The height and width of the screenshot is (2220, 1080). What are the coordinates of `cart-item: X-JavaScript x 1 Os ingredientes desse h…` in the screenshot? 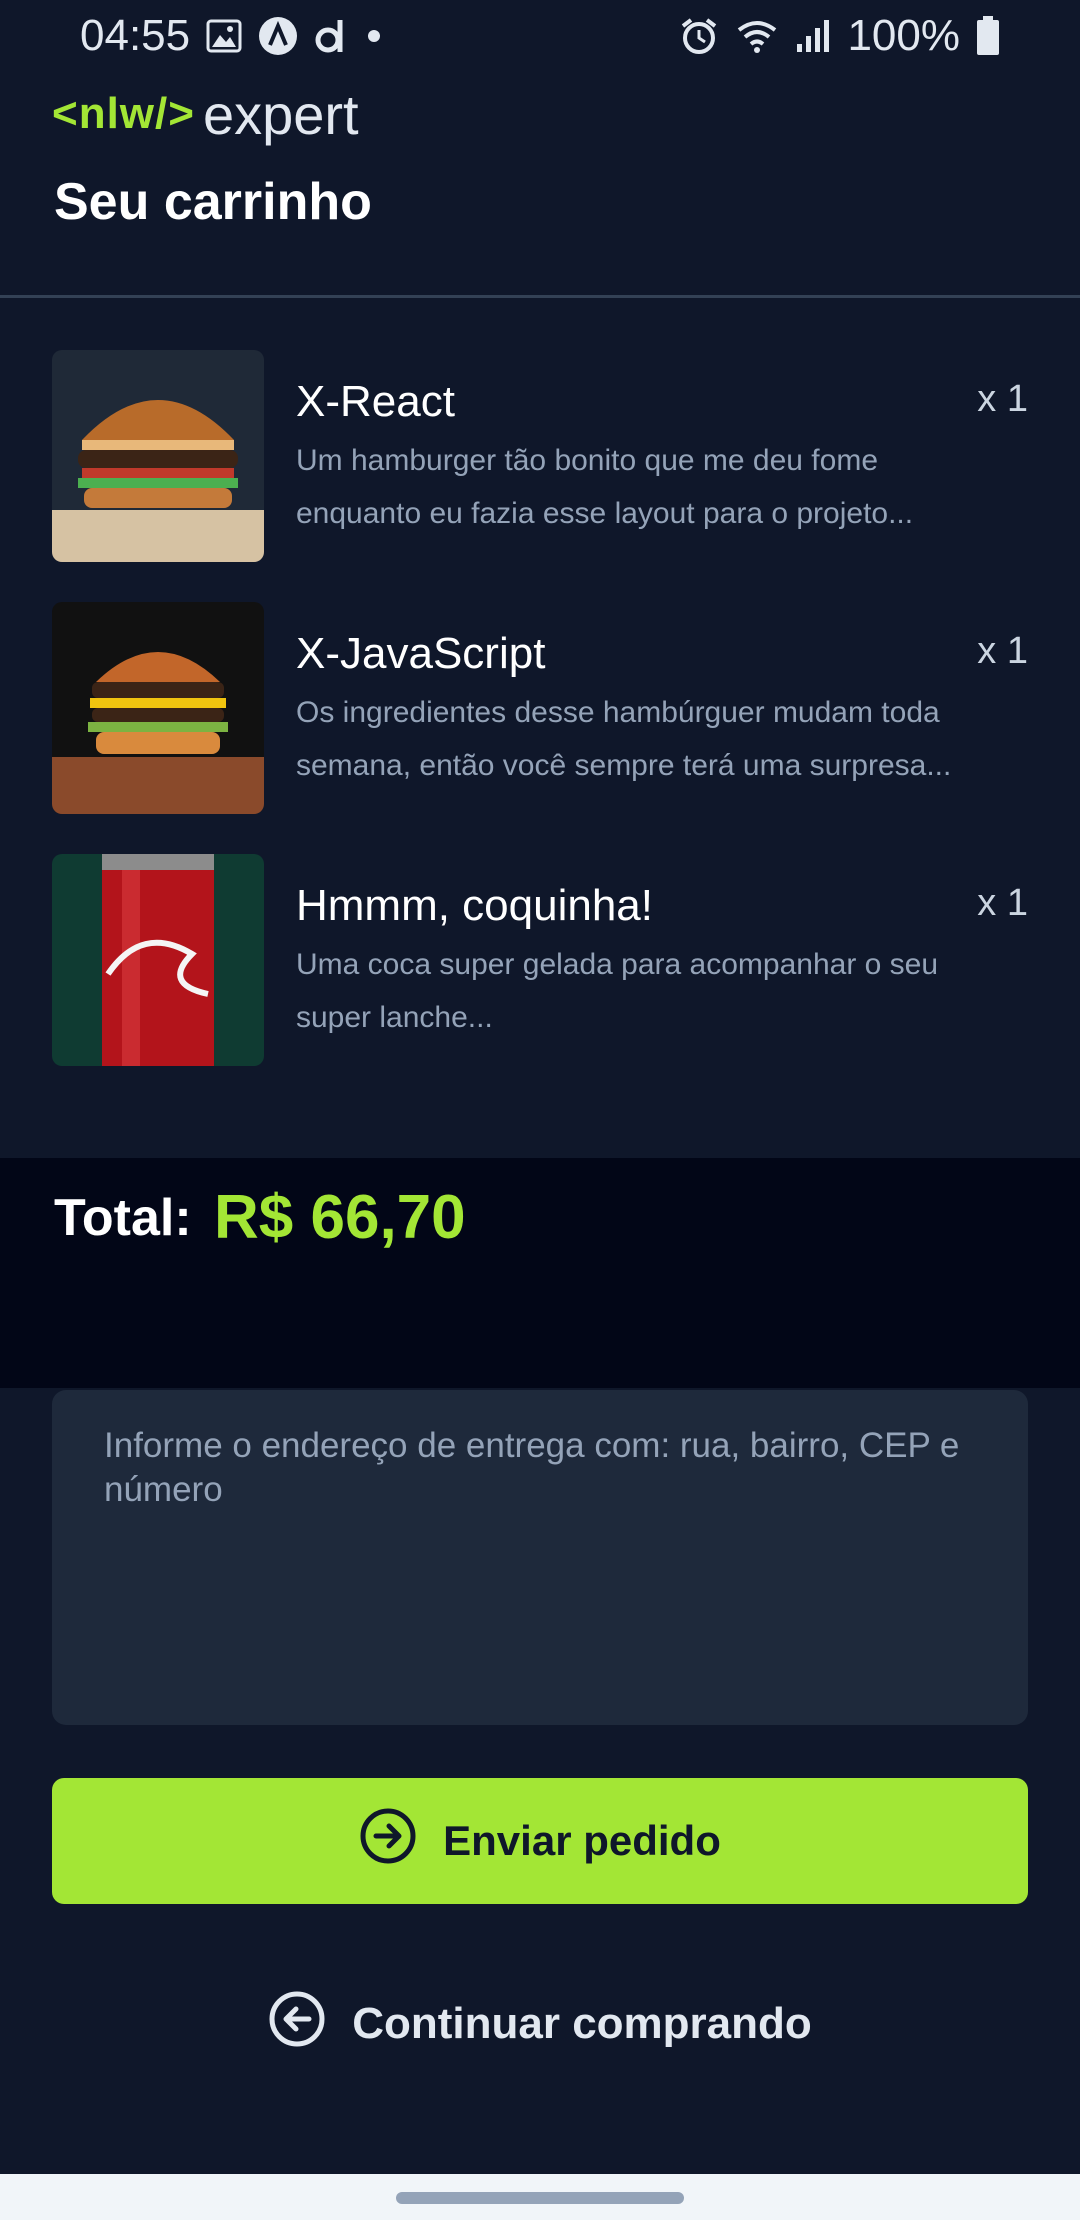 It's located at (540, 708).